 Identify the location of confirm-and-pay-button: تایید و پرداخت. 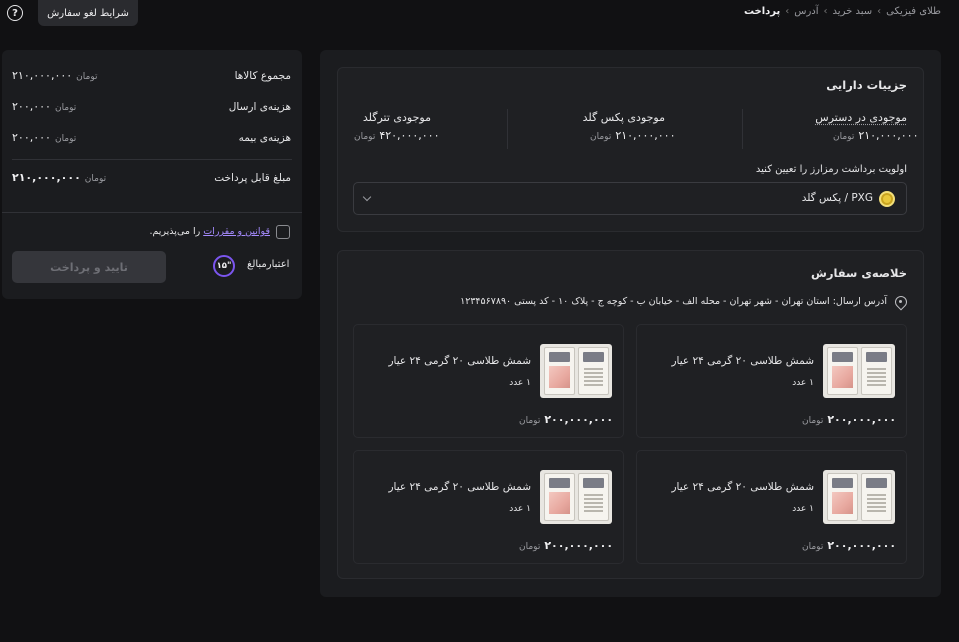
(89, 267).